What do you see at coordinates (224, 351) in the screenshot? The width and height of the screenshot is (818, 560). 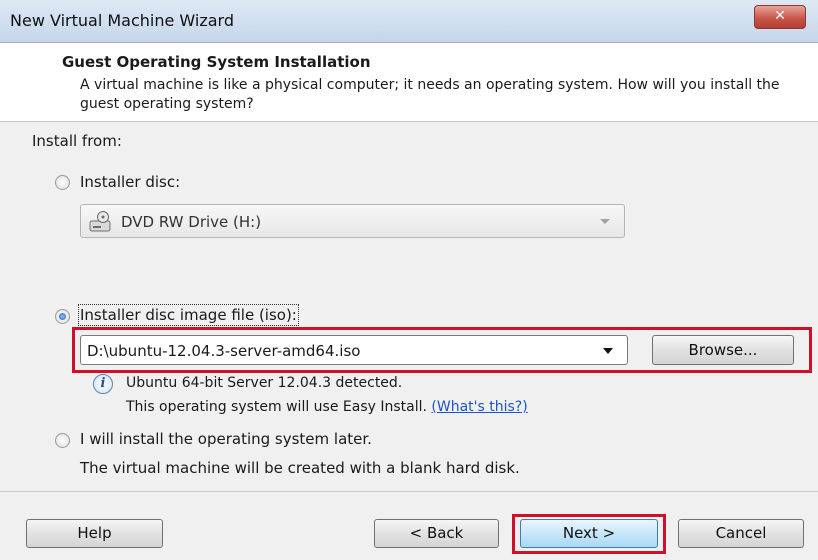 I see `iso-path-value: D:\ubuntu-12.04.3-server-amd64.iso` at bounding box center [224, 351].